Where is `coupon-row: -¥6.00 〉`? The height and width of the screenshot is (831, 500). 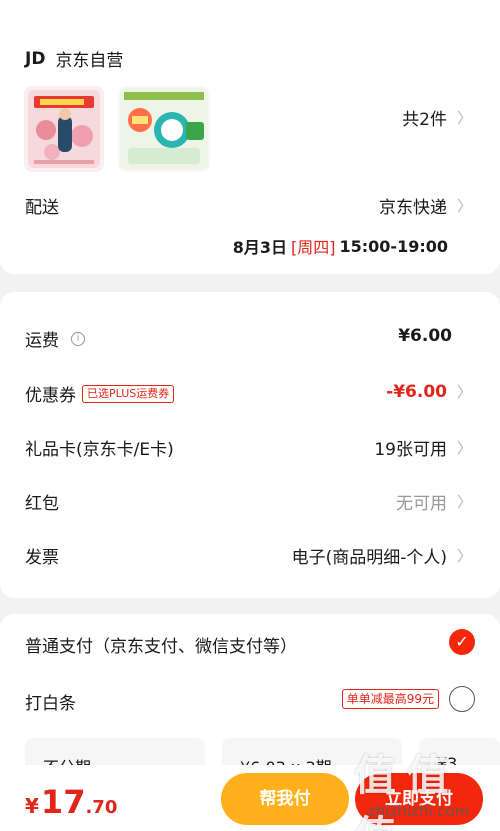 coupon-row: -¥6.00 〉 is located at coordinates (429, 391).